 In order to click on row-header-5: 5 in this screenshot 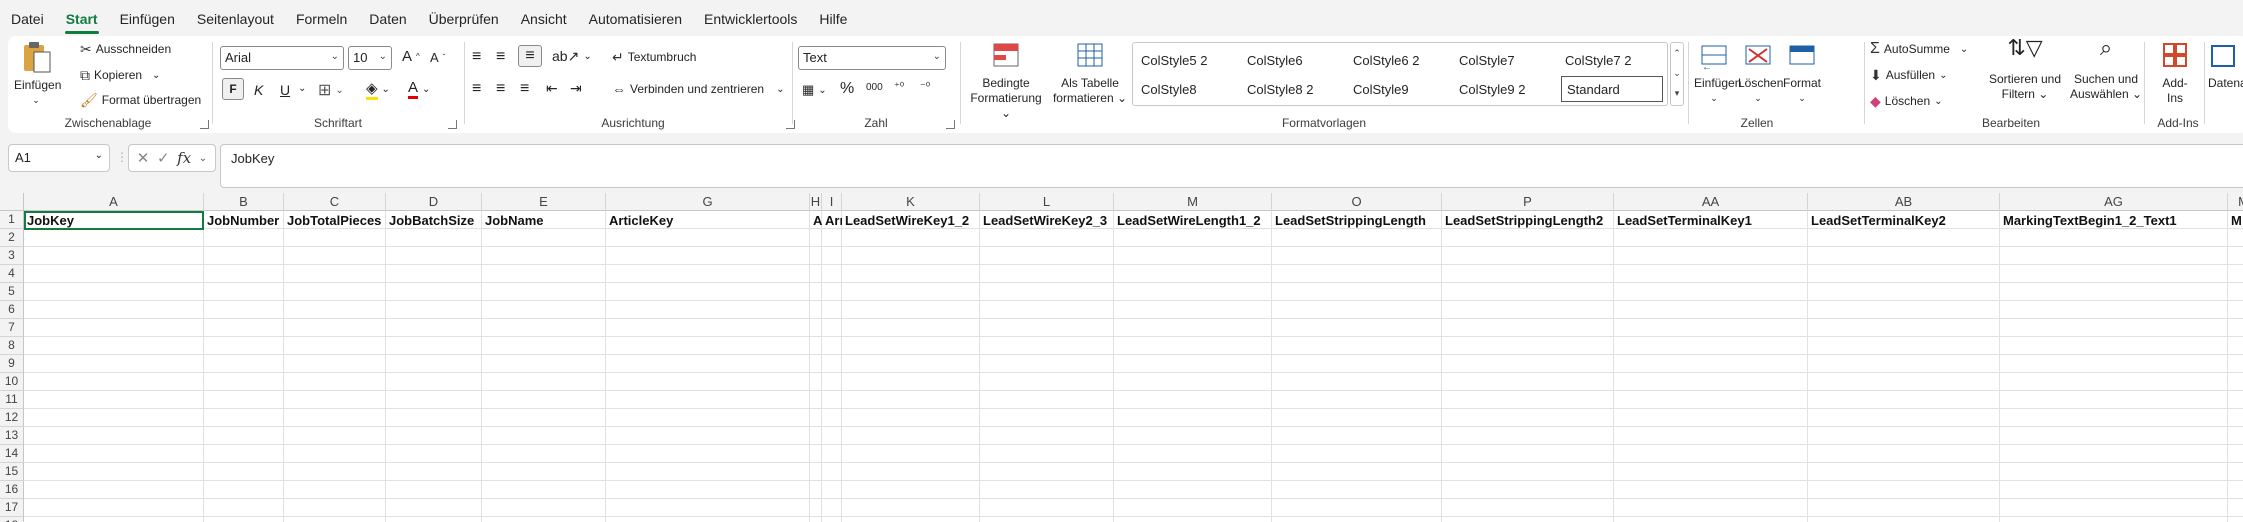, I will do `click(12, 292)`.